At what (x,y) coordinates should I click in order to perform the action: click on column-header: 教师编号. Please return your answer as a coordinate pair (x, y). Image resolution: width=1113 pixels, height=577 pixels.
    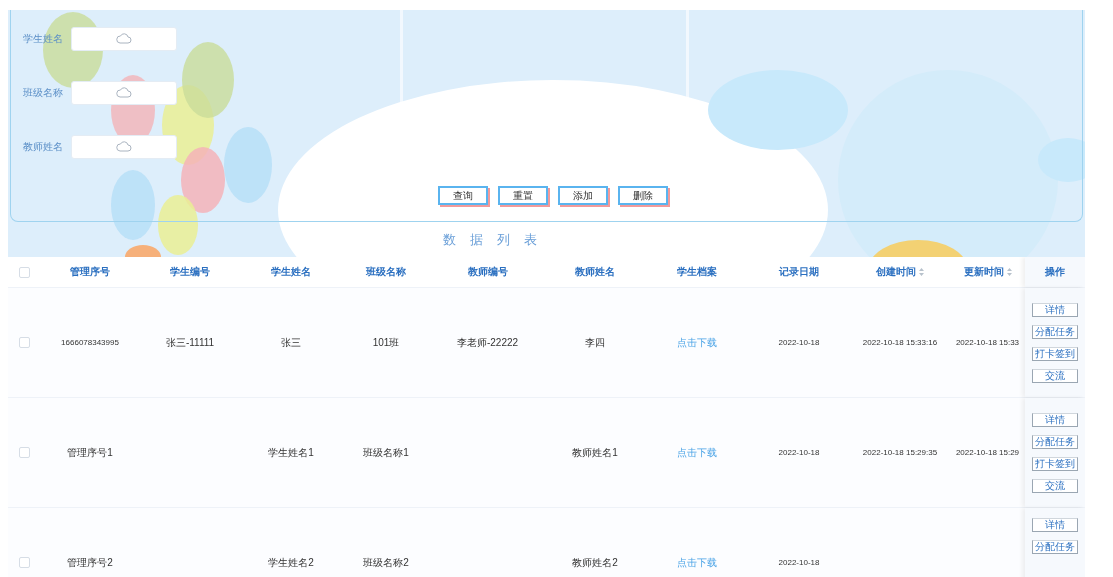
    Looking at the image, I should click on (487, 272).